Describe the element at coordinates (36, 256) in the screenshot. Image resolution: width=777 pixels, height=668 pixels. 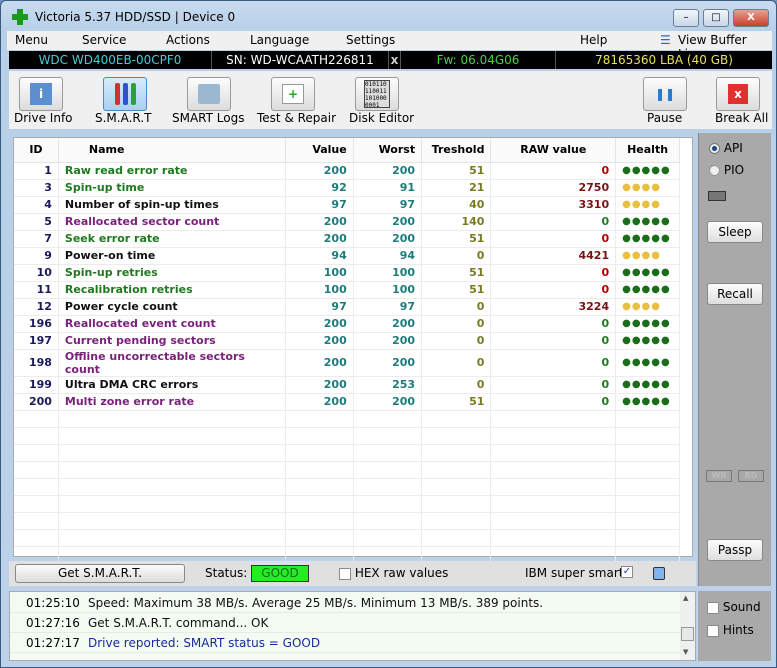
I see `cell-id: 9` at that location.